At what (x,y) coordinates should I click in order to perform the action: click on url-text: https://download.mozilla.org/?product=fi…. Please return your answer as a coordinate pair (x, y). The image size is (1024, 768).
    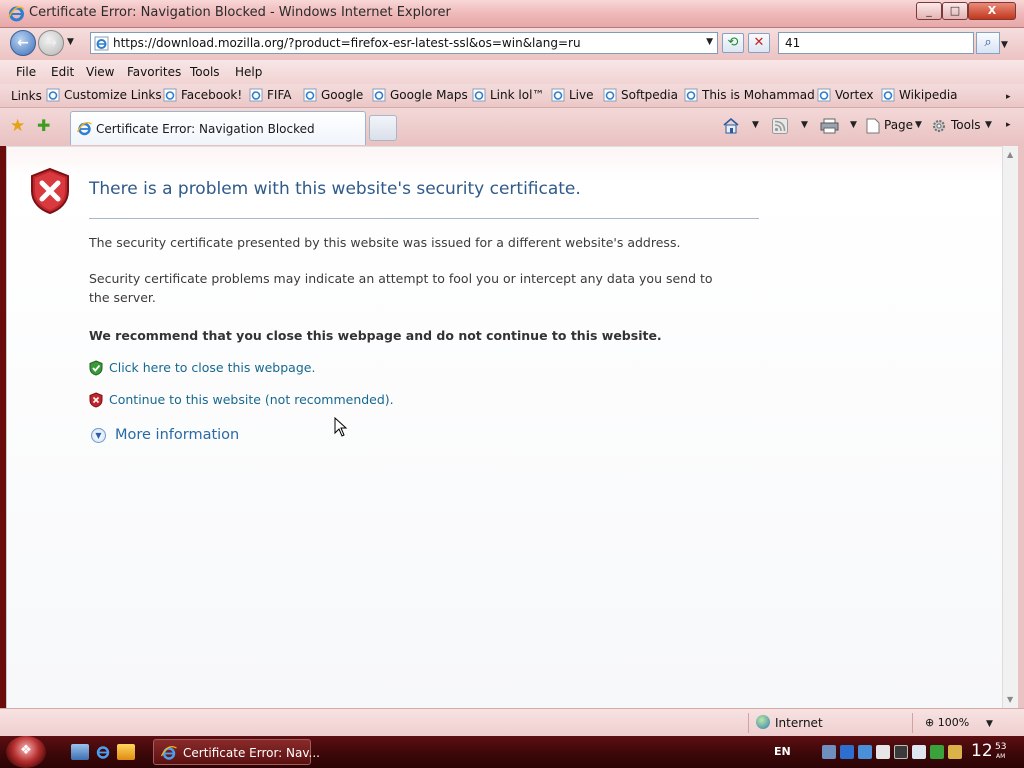
    Looking at the image, I should click on (347, 43).